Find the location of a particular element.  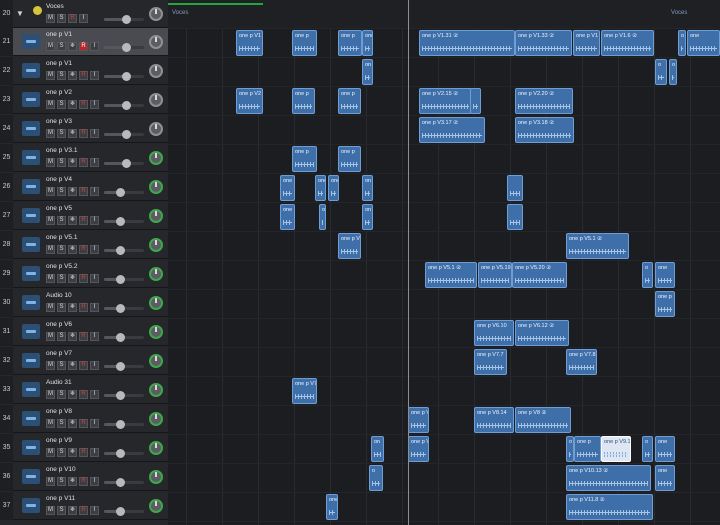

track-name: one p V8 is located at coordinates (59, 411).